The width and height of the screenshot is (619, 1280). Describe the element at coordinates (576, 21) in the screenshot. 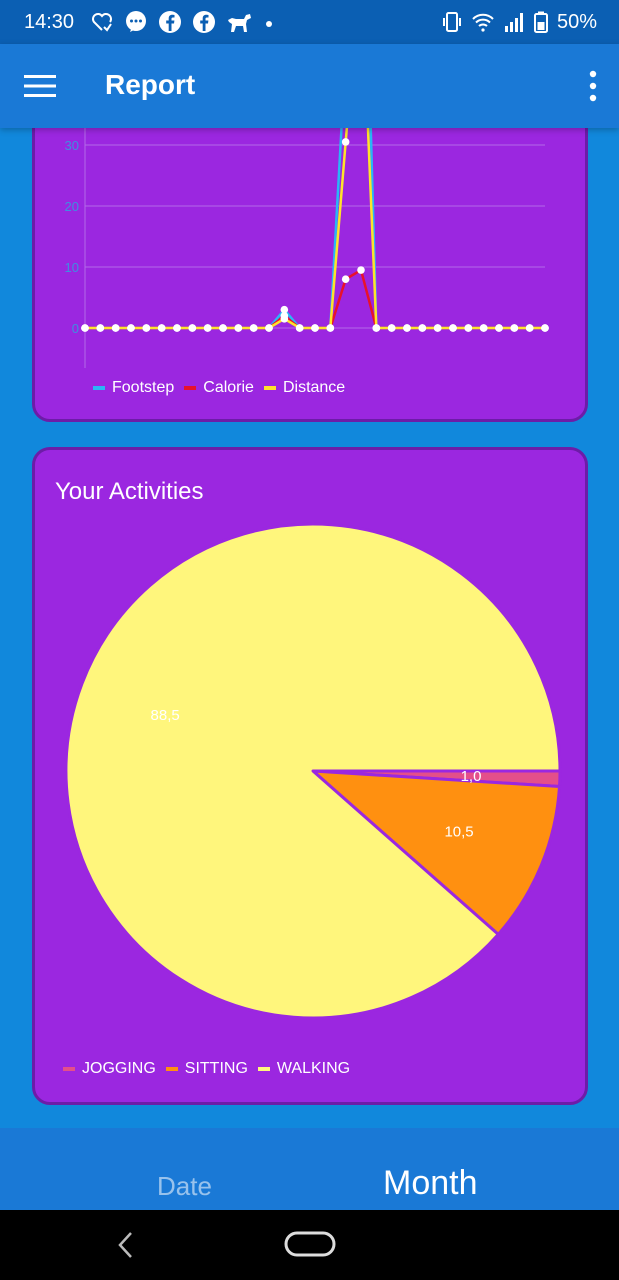

I see `battery-level: 50%` at that location.